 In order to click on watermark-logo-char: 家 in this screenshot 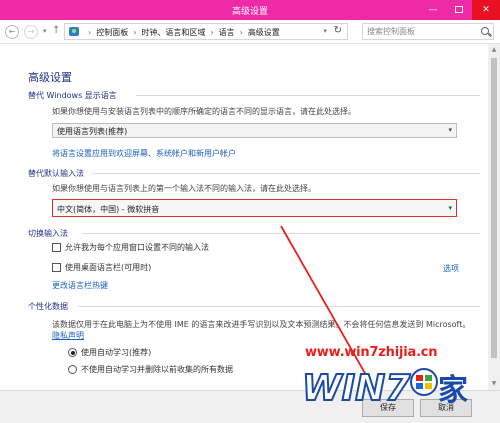, I will do `click(453, 389)`.